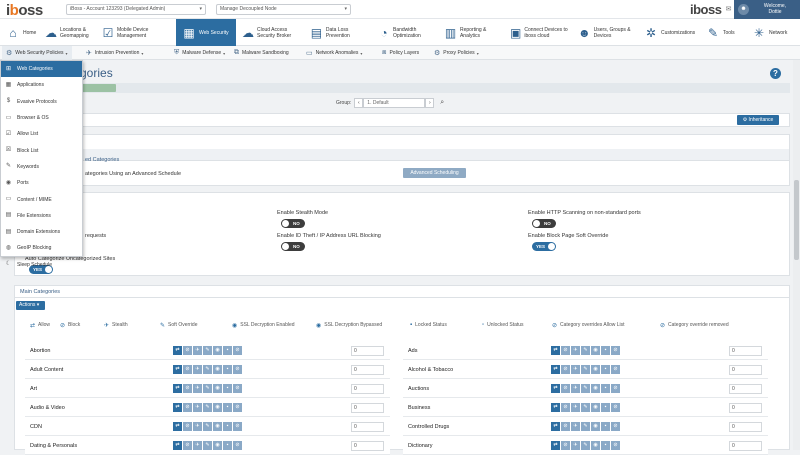 The width and height of the screenshot is (800, 455). What do you see at coordinates (41, 265) in the screenshot?
I see `menu-item-sleep-schedule: ☾ Sleep Schedule` at bounding box center [41, 265].